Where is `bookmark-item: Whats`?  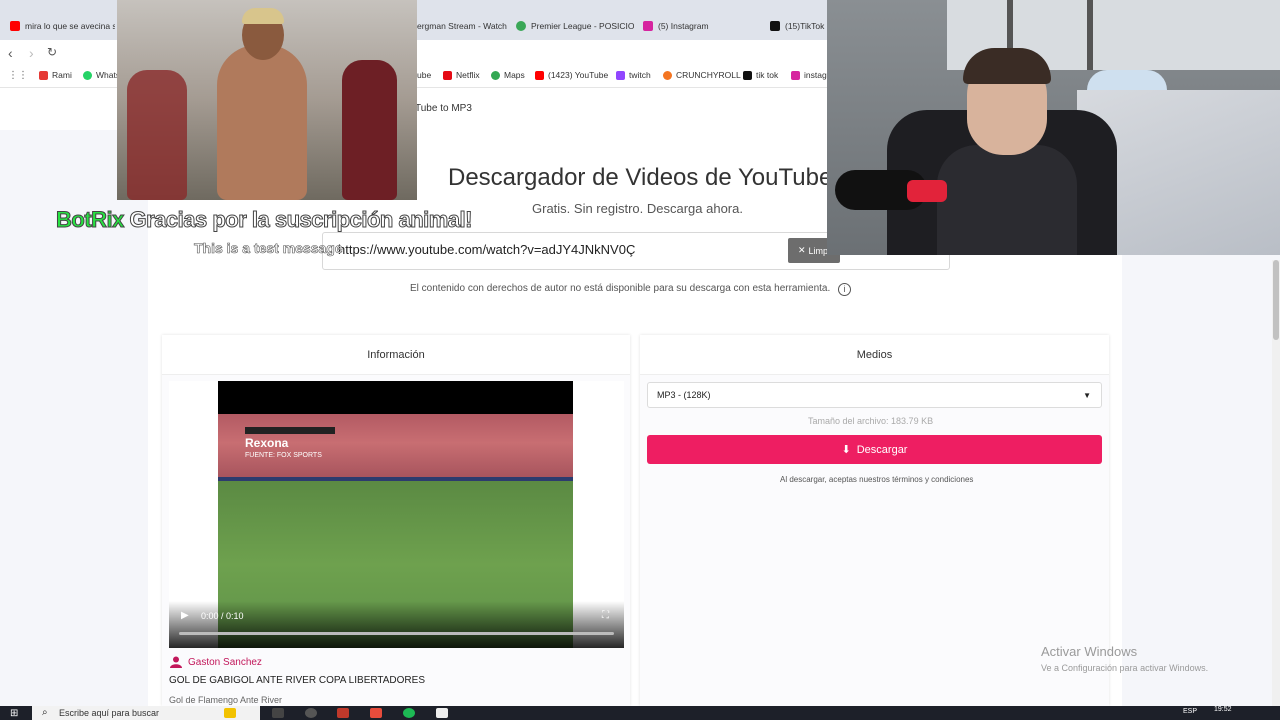
bookmark-item: Whats is located at coordinates (101, 75).